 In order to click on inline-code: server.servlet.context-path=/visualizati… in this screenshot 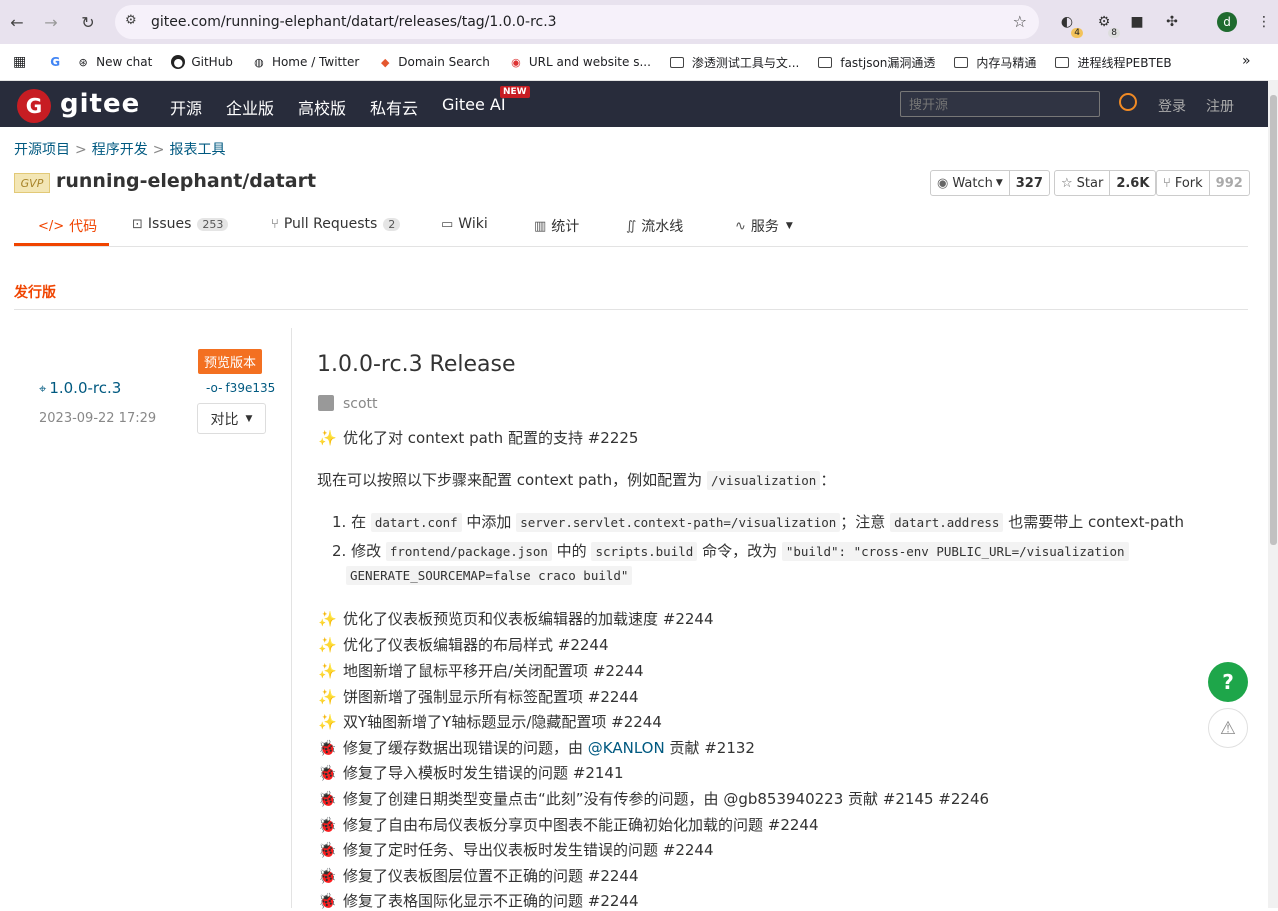, I will do `click(678, 522)`.